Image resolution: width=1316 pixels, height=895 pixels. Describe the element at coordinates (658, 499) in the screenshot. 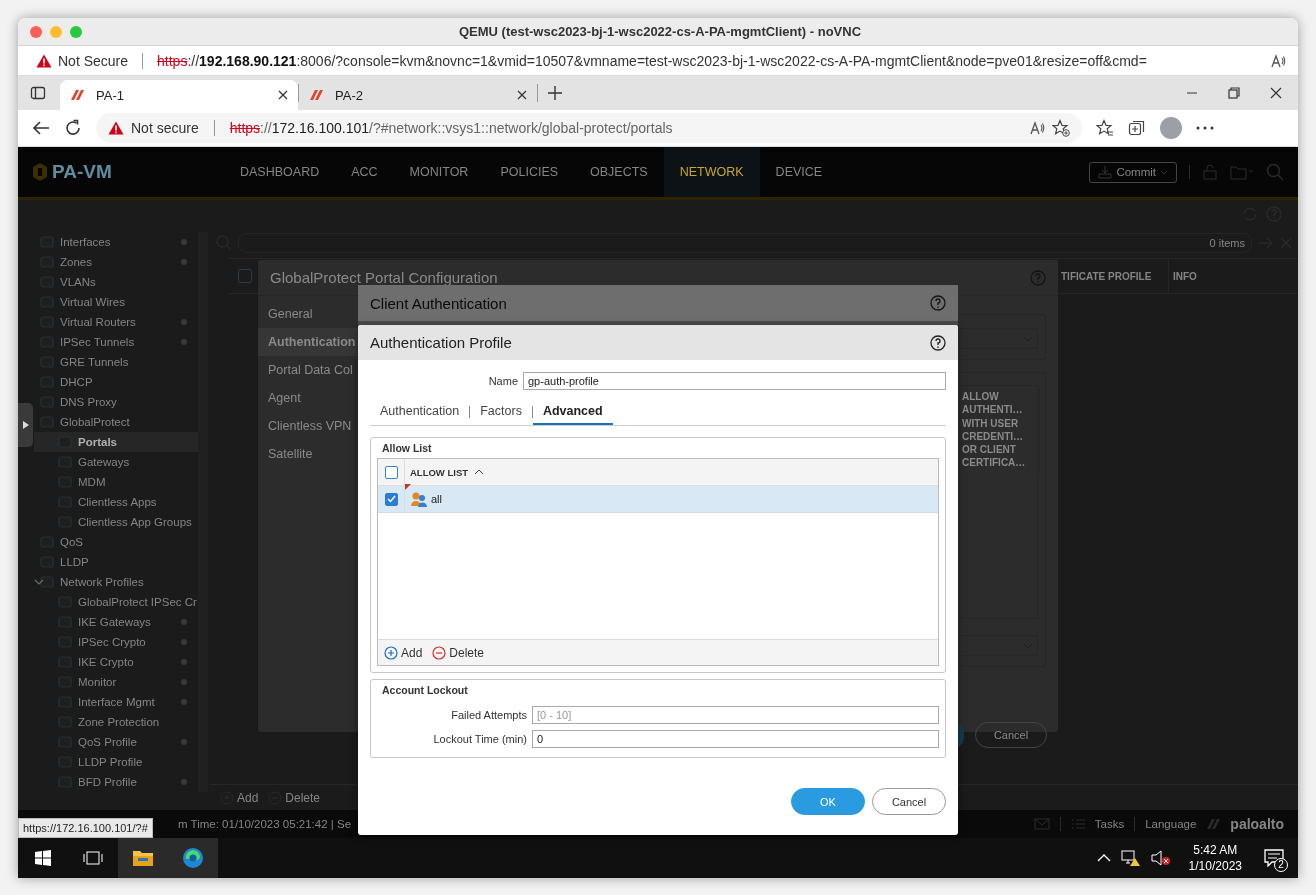

I see `list-row: all` at that location.